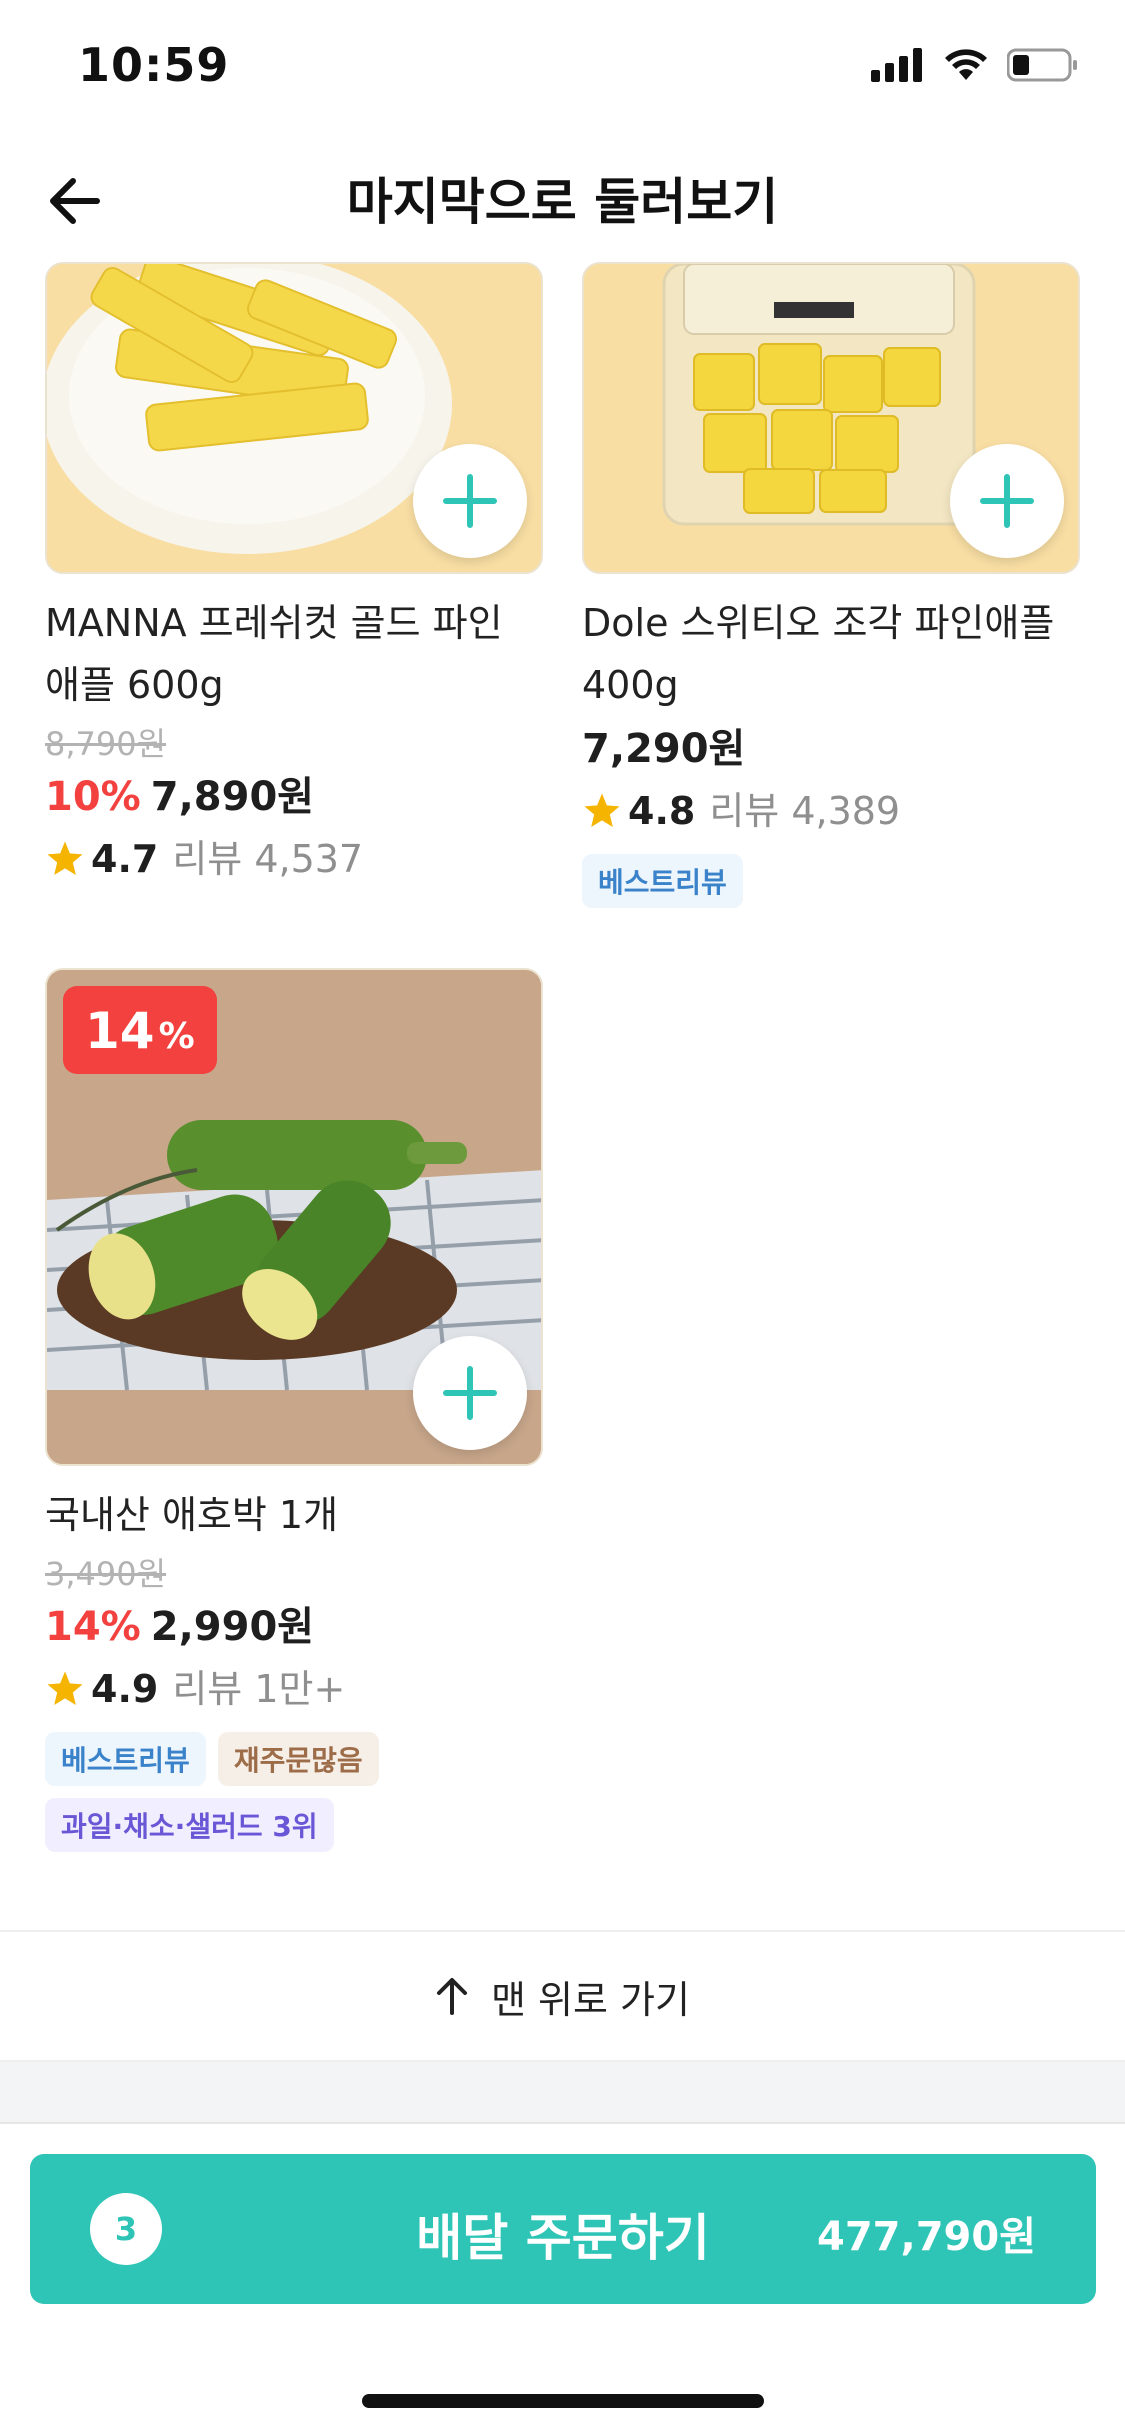 This screenshot has width=1125, height=2436. What do you see at coordinates (562, 70) in the screenshot?
I see `status-bar: 10:59` at bounding box center [562, 70].